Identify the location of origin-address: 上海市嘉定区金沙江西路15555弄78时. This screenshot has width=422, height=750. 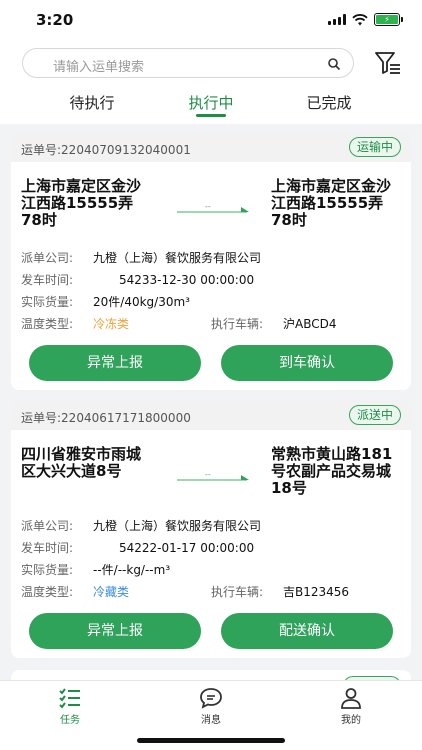
(81, 203).